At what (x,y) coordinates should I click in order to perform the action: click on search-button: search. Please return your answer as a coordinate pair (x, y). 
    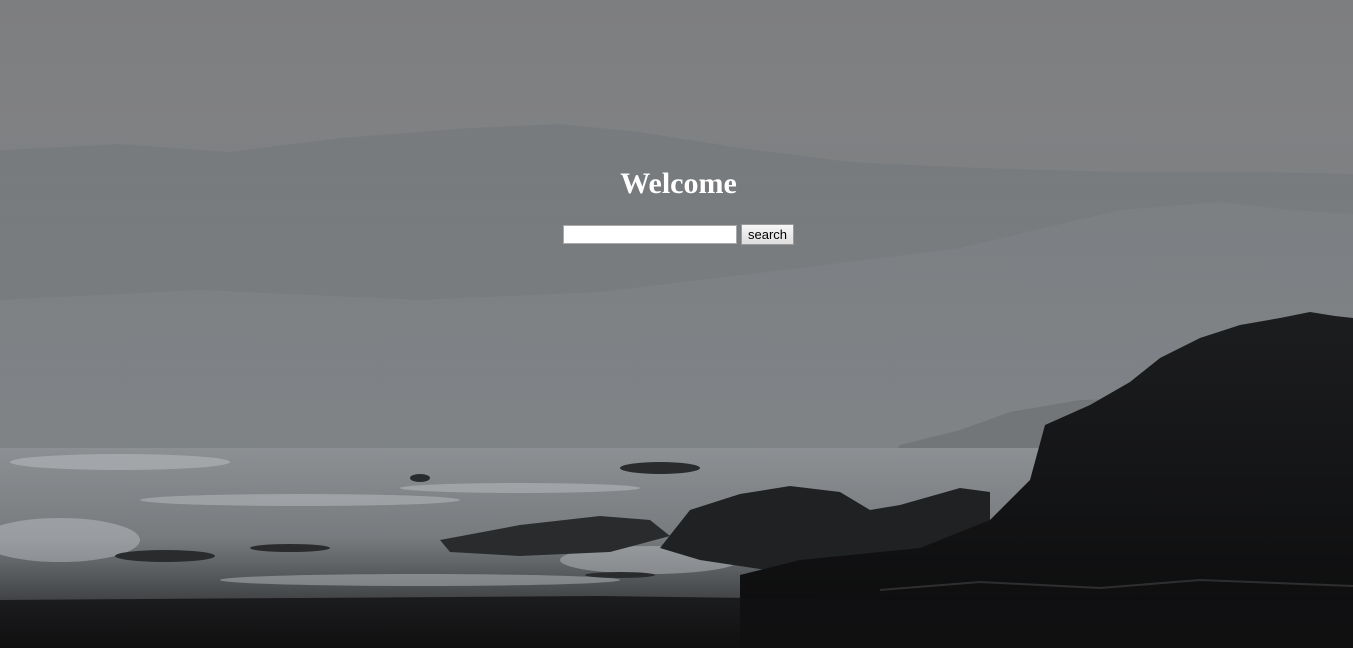
    Looking at the image, I should click on (768, 234).